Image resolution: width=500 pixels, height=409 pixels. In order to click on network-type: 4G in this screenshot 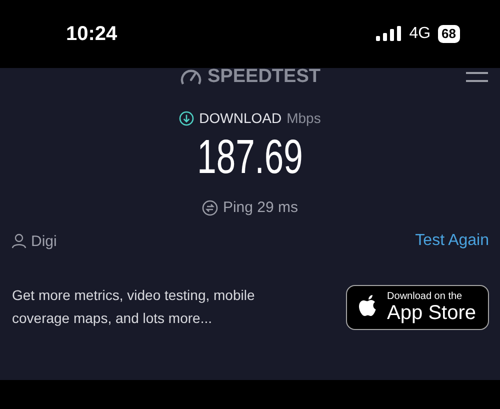, I will do `click(420, 34)`.